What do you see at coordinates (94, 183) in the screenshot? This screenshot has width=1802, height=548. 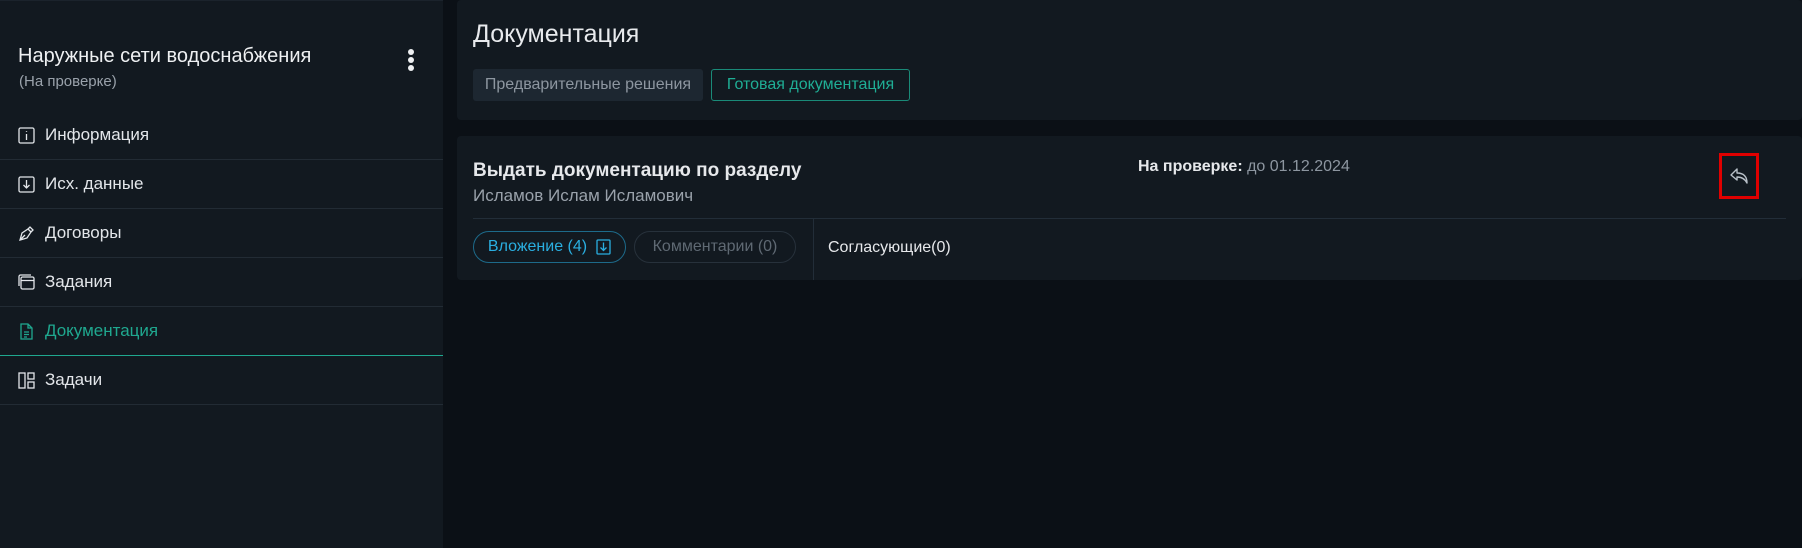 I see `sidebar-item-label: Исх. данные` at bounding box center [94, 183].